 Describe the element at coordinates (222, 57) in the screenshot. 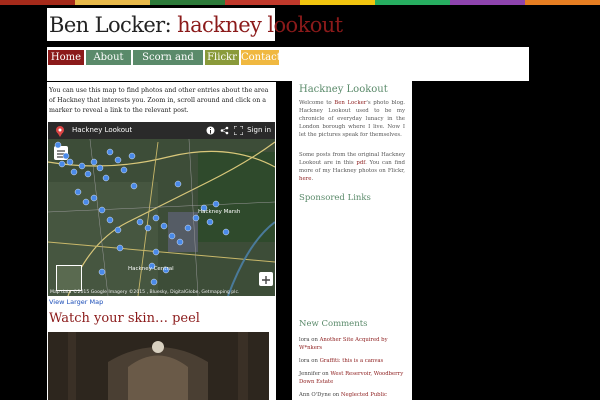

I see `nav-flickr: Flickr` at that location.